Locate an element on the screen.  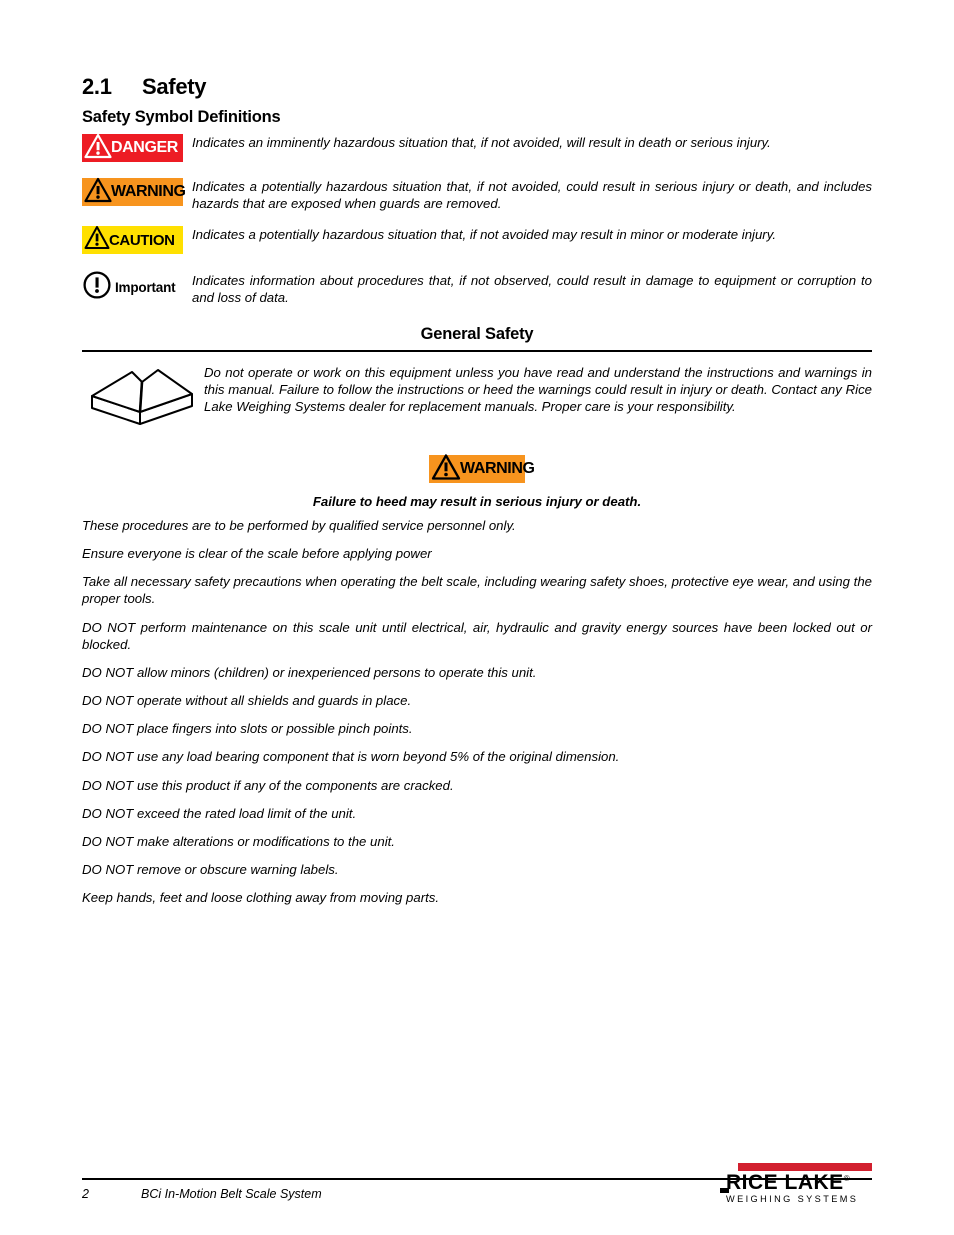
danger-badge: DANGER is located at coordinates (132, 148).